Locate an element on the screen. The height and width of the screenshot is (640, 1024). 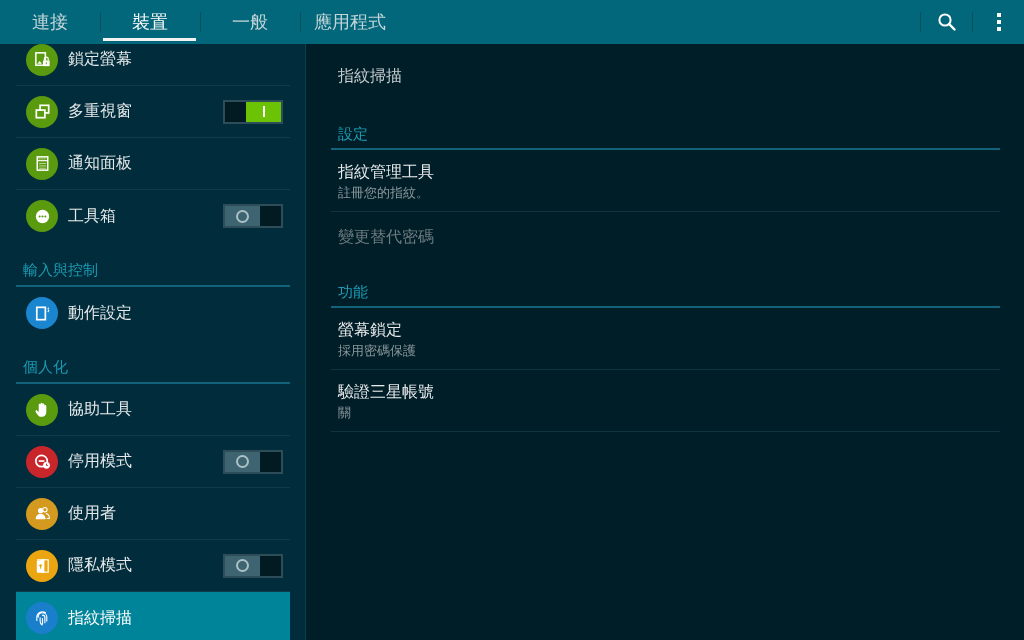
section-header: 功能 is located at coordinates (665, 287).